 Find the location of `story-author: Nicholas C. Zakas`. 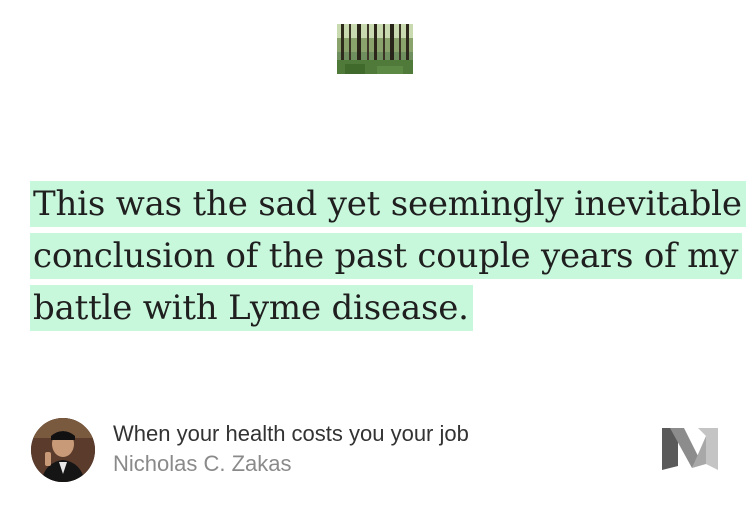

story-author: Nicholas C. Zakas is located at coordinates (202, 464).